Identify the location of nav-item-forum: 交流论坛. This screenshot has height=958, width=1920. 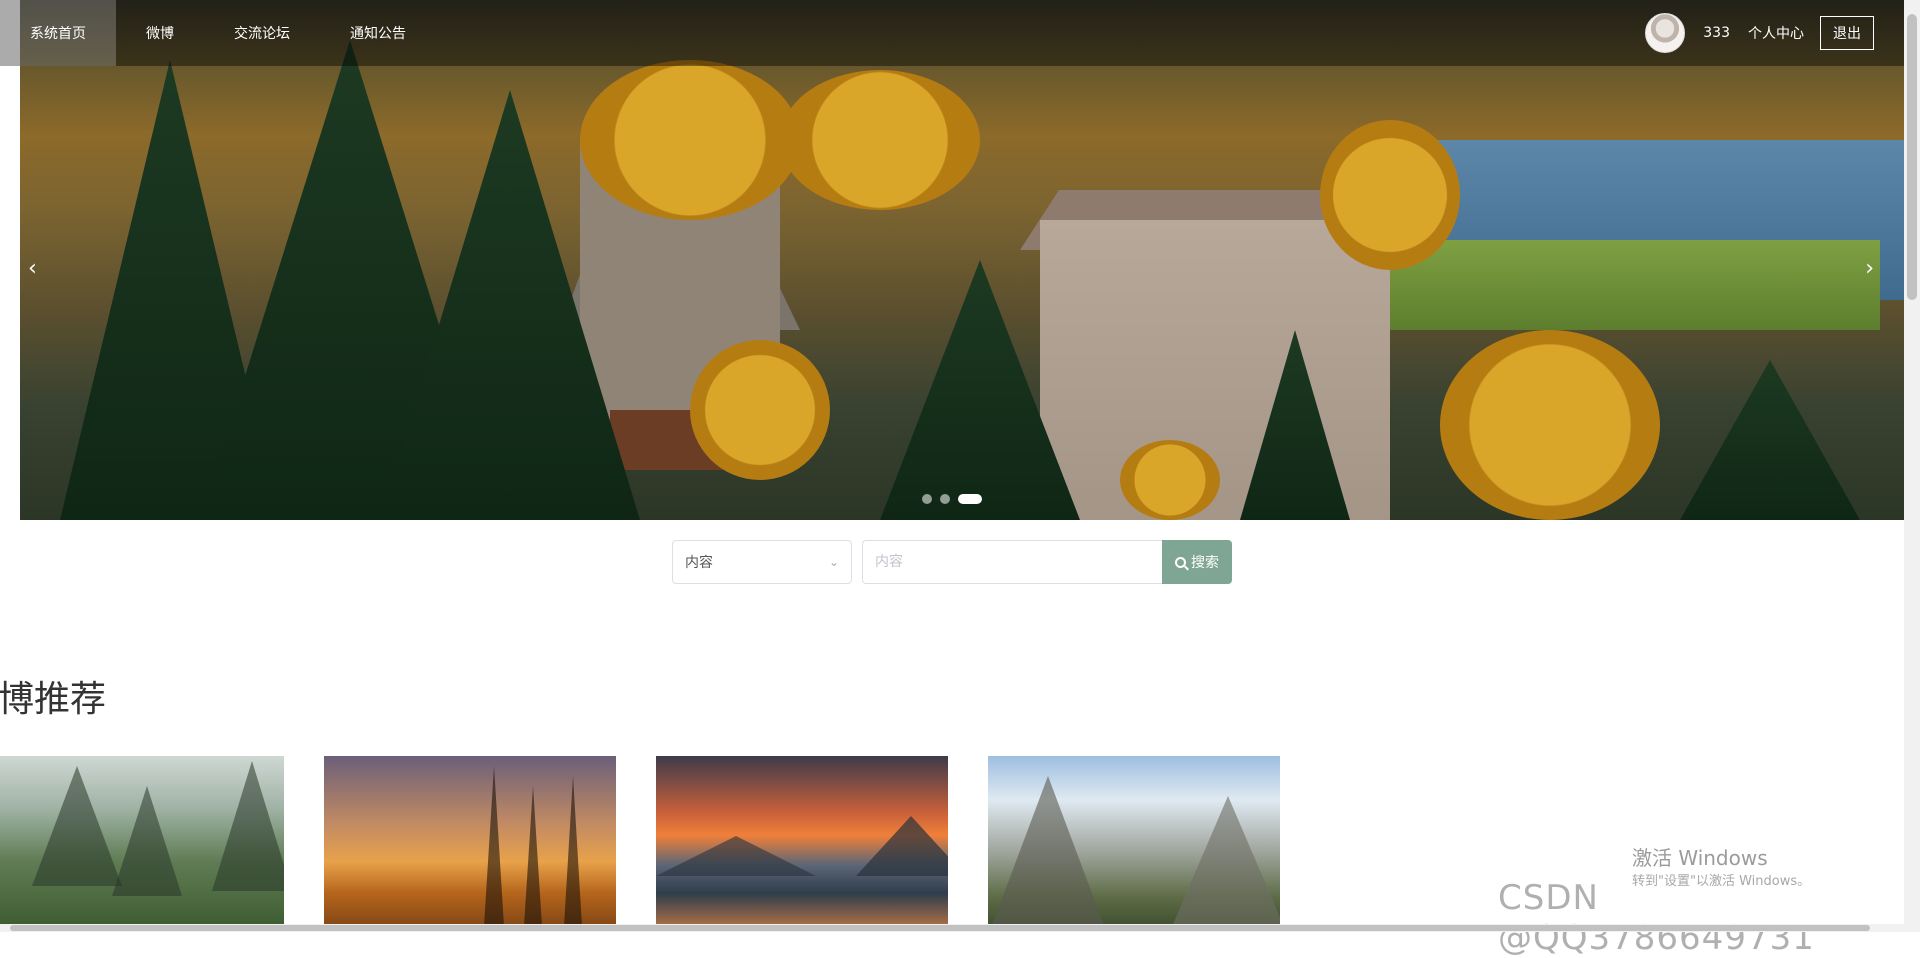
(262, 33).